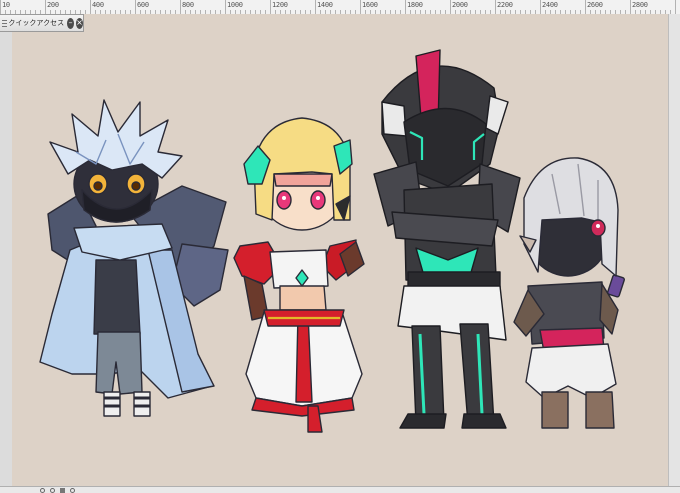 The height and width of the screenshot is (493, 680). What do you see at coordinates (235, 5) in the screenshot?
I see `ruler-label: 1000` at bounding box center [235, 5].